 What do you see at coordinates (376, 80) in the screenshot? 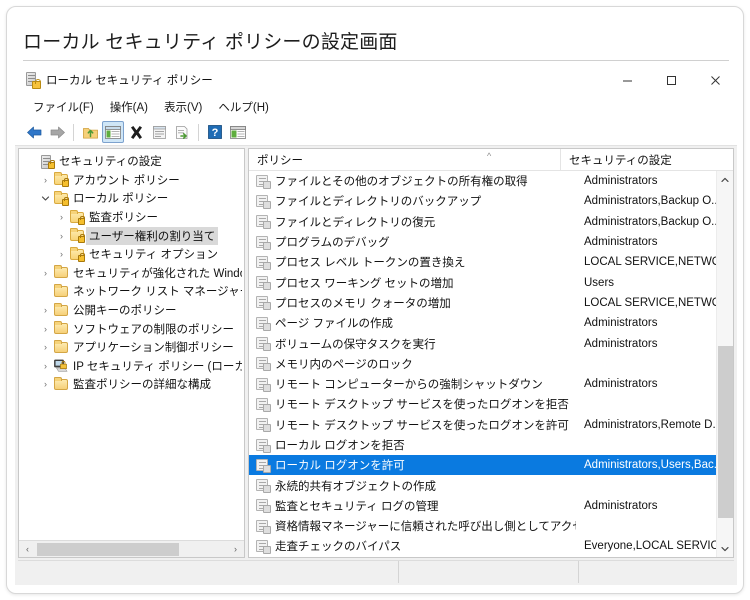
I see `window-titlebar: ローカル セキュリティ ポリシー` at bounding box center [376, 80].